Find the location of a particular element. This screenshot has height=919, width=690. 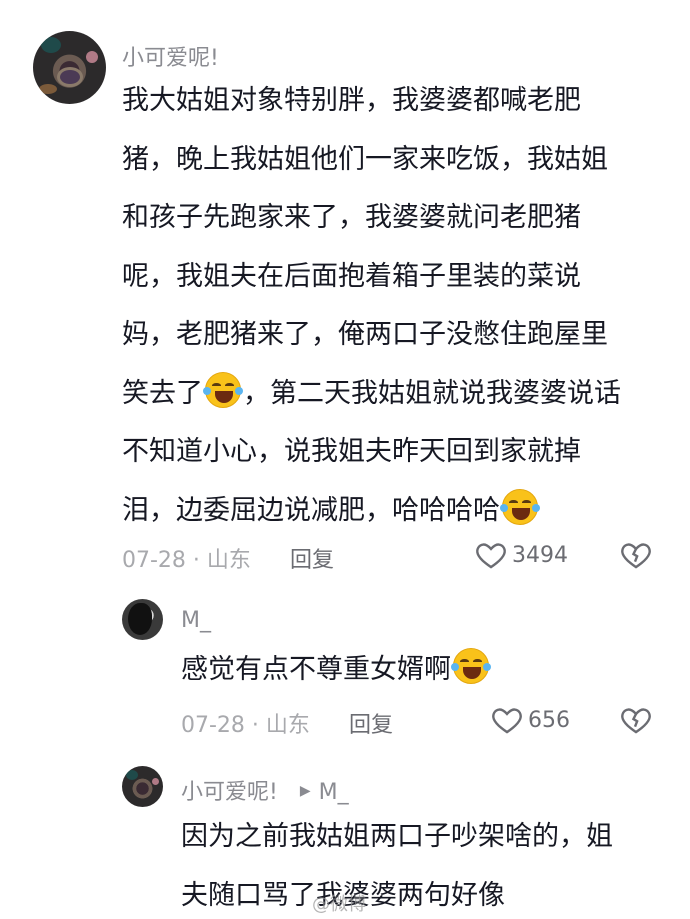

comment-line-with-emoji: 笑去了 ，第二天我姑姐就说我婆婆说话 is located at coordinates (392, 394).